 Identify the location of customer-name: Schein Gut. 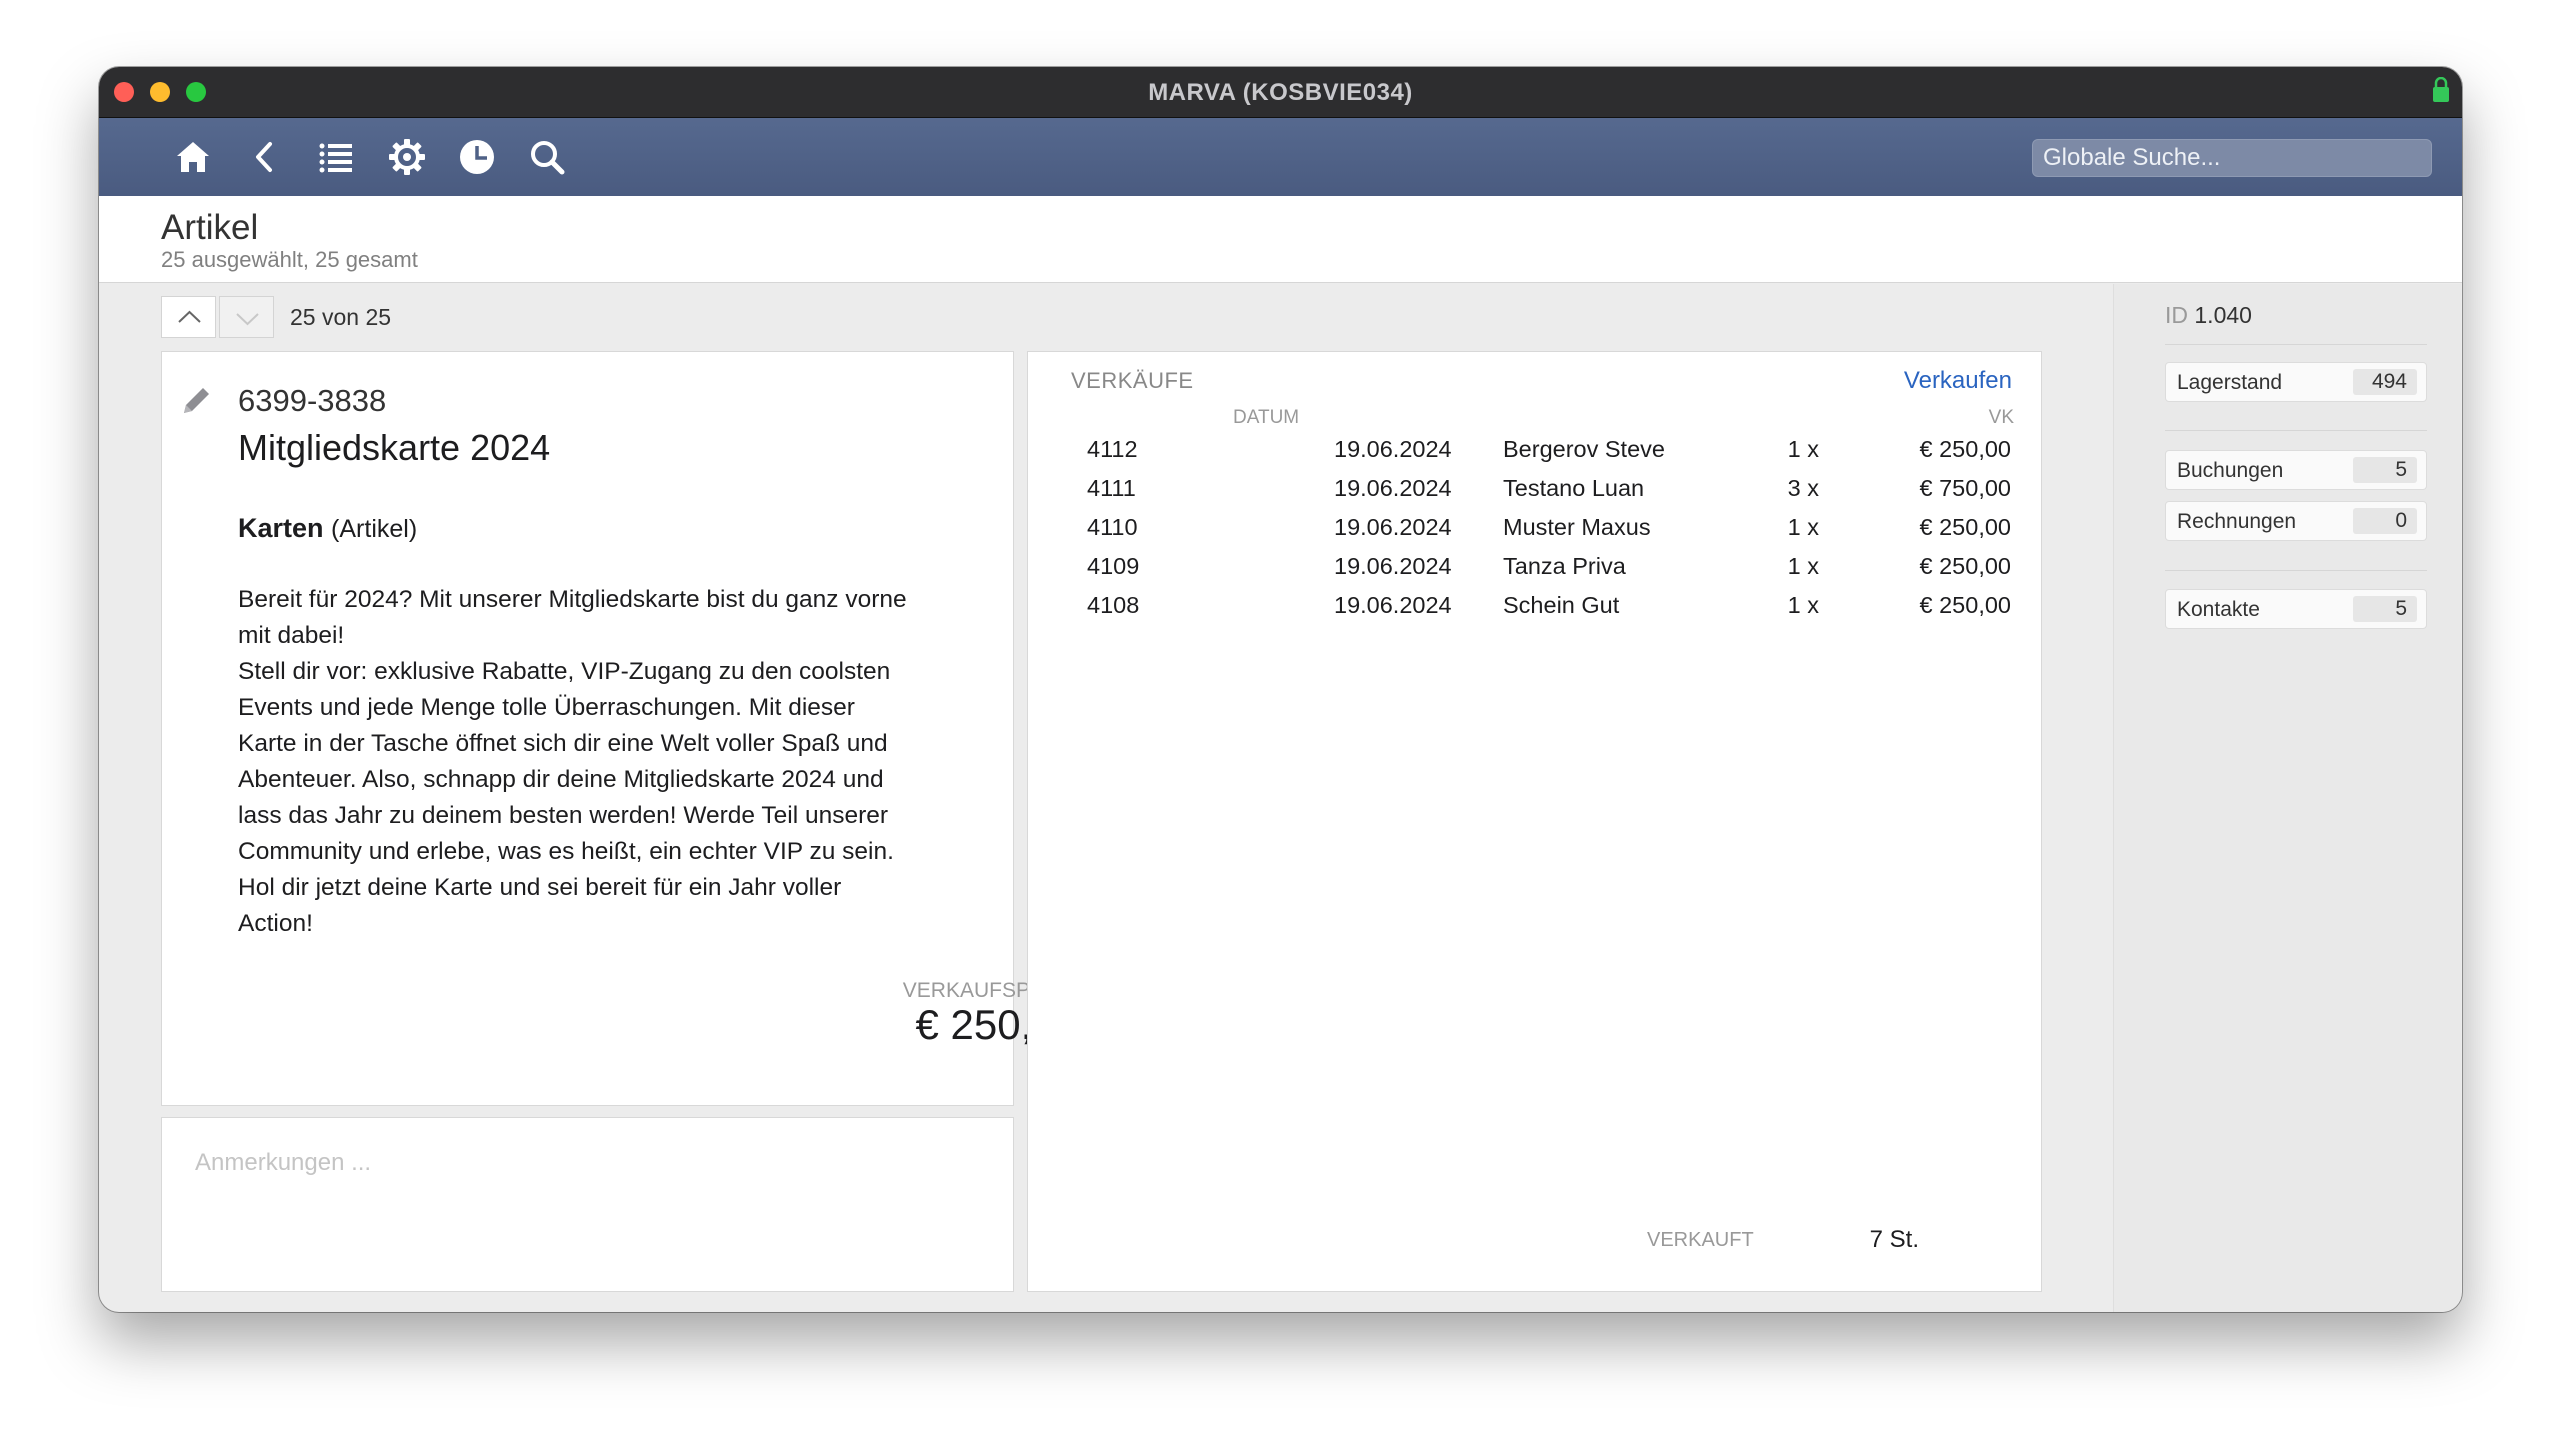
(1561, 605).